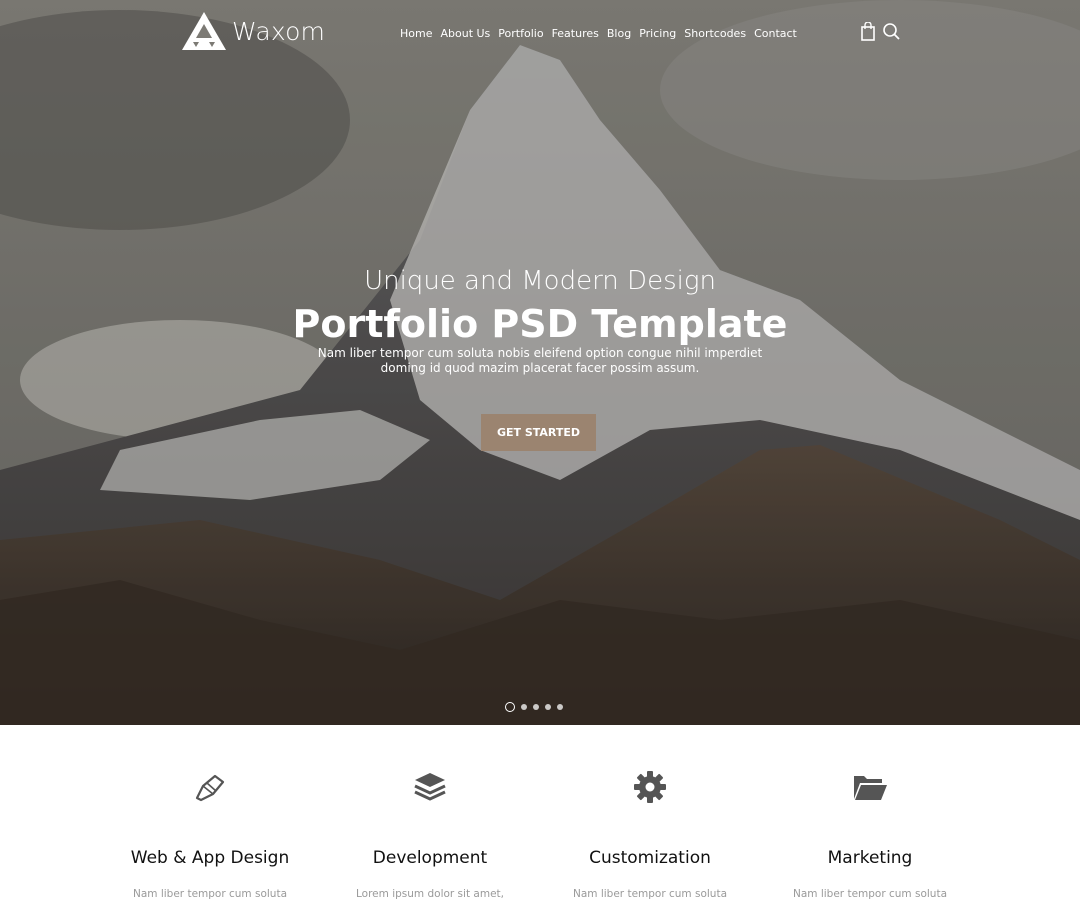 Image resolution: width=1080 pixels, height=900 pixels. Describe the element at coordinates (891, 32) in the screenshot. I see `search-icon` at that location.